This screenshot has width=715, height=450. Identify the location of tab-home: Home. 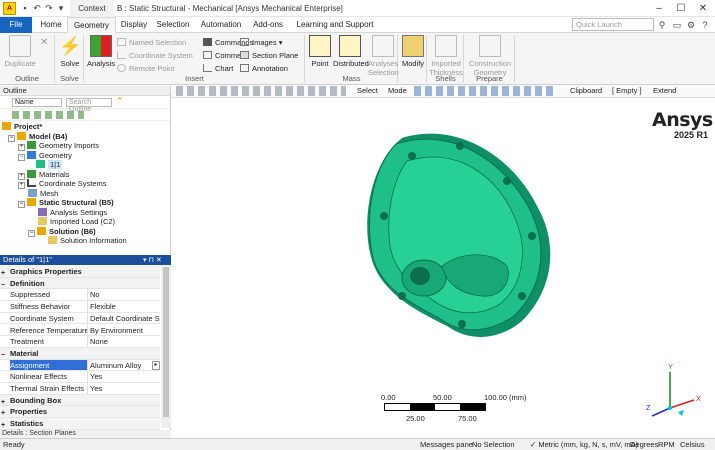
(51, 25).